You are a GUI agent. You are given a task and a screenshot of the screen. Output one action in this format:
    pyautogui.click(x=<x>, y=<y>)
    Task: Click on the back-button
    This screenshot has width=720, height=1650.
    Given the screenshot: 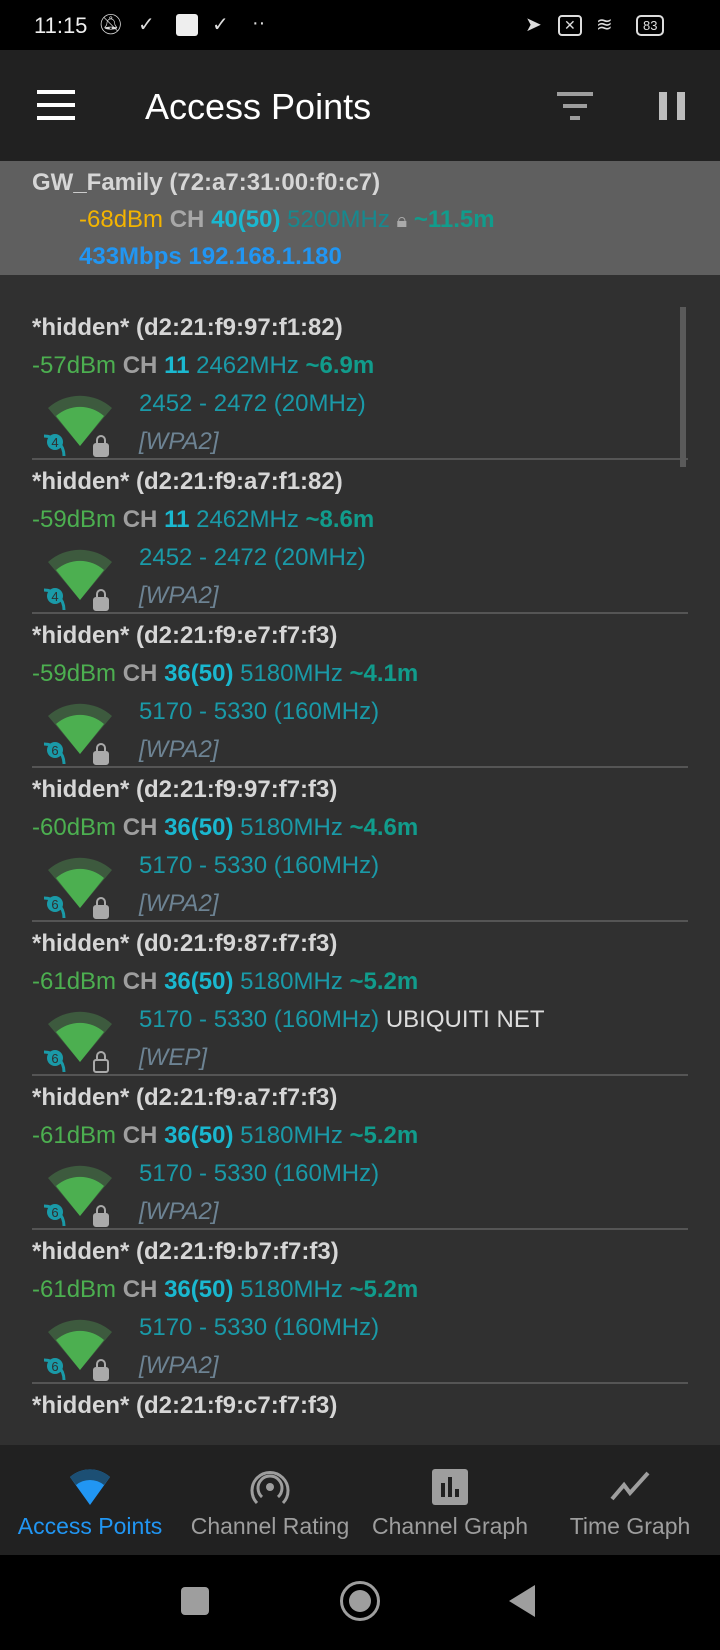 What is the action you would take?
    pyautogui.click(x=522, y=1601)
    